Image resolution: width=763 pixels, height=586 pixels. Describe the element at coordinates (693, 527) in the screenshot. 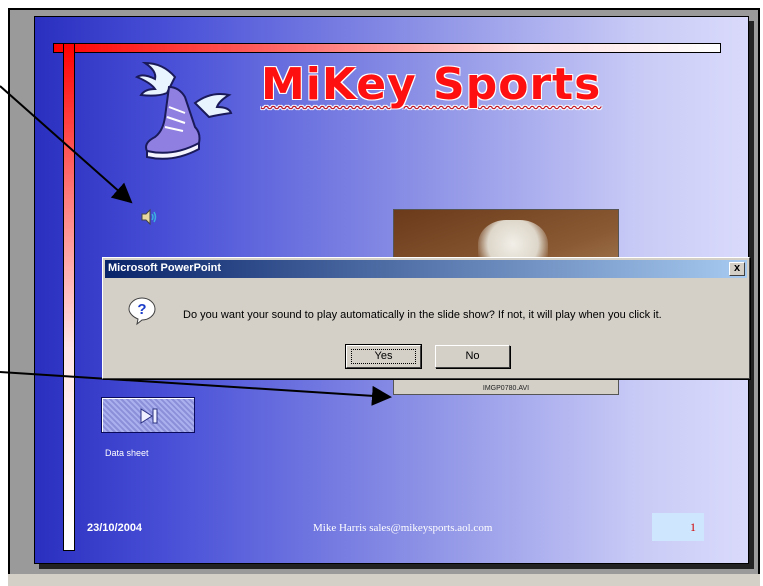

I see `page-number: 1` at that location.